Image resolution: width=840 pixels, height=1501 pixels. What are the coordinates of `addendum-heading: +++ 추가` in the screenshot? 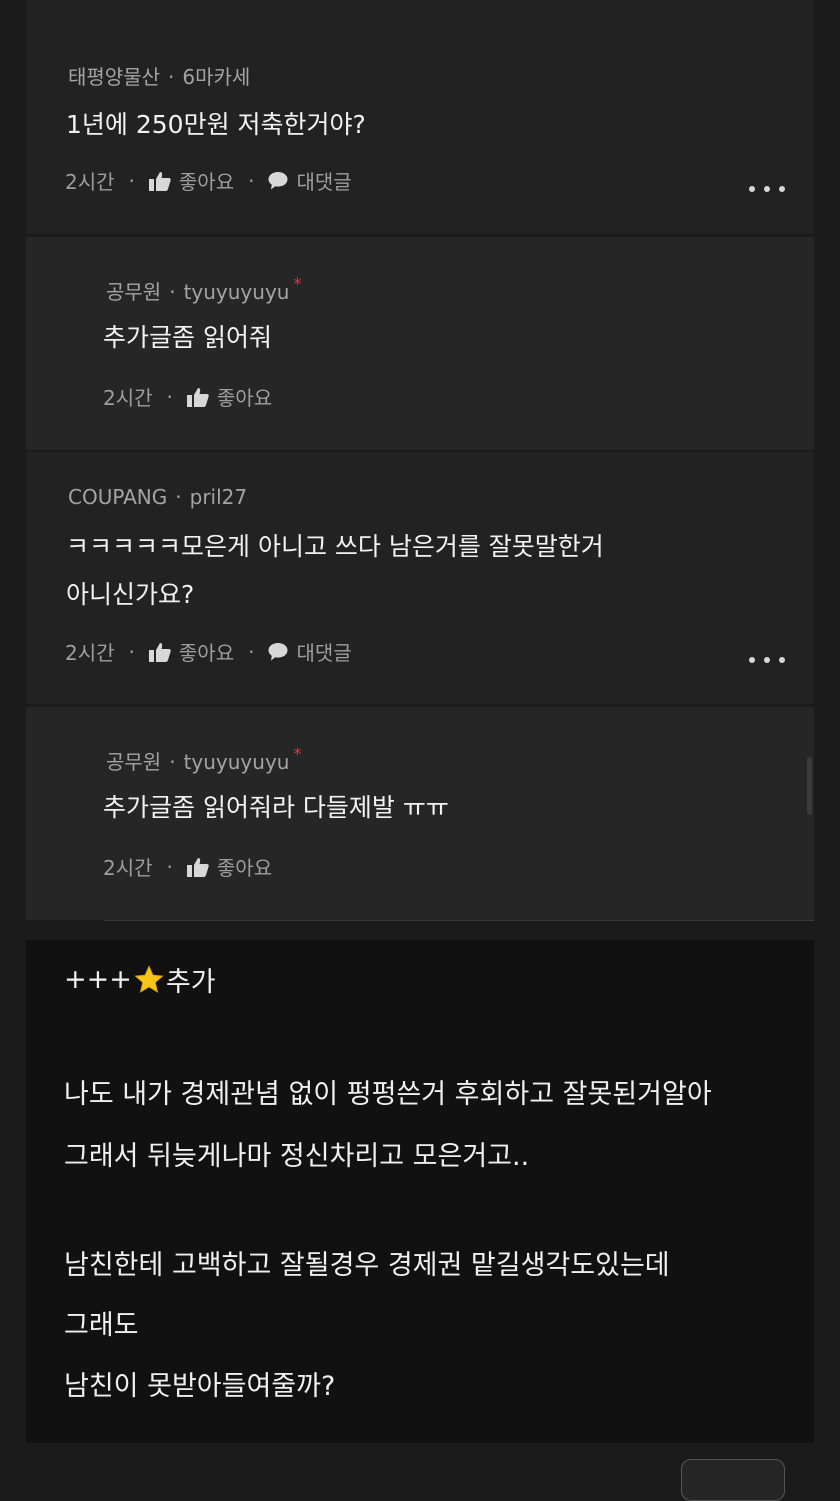 It's located at (140, 979).